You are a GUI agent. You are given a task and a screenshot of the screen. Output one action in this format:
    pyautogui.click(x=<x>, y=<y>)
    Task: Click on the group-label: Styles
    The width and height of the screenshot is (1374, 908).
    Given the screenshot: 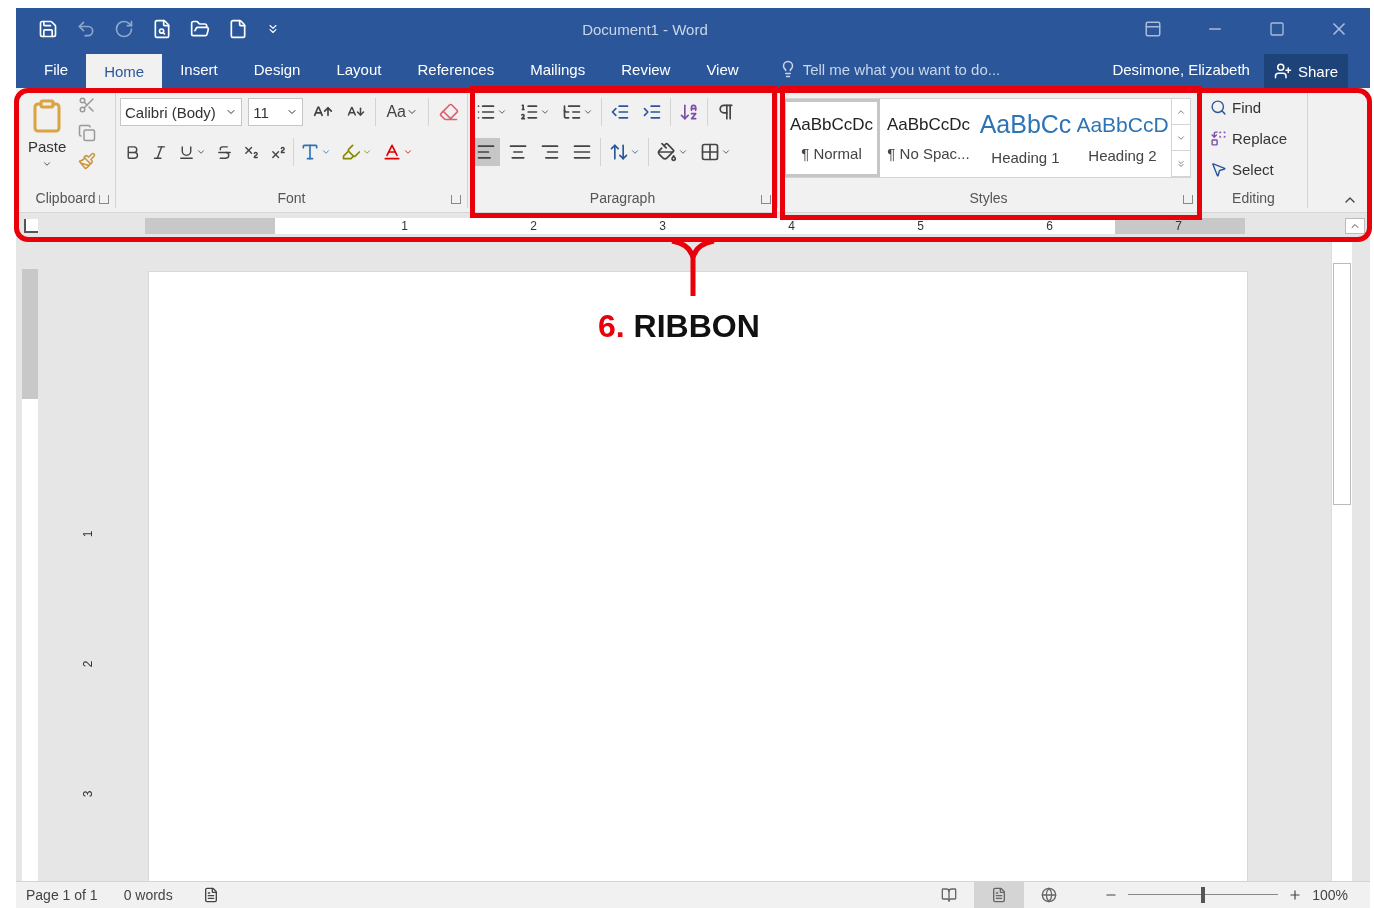 What is the action you would take?
    pyautogui.click(x=988, y=198)
    